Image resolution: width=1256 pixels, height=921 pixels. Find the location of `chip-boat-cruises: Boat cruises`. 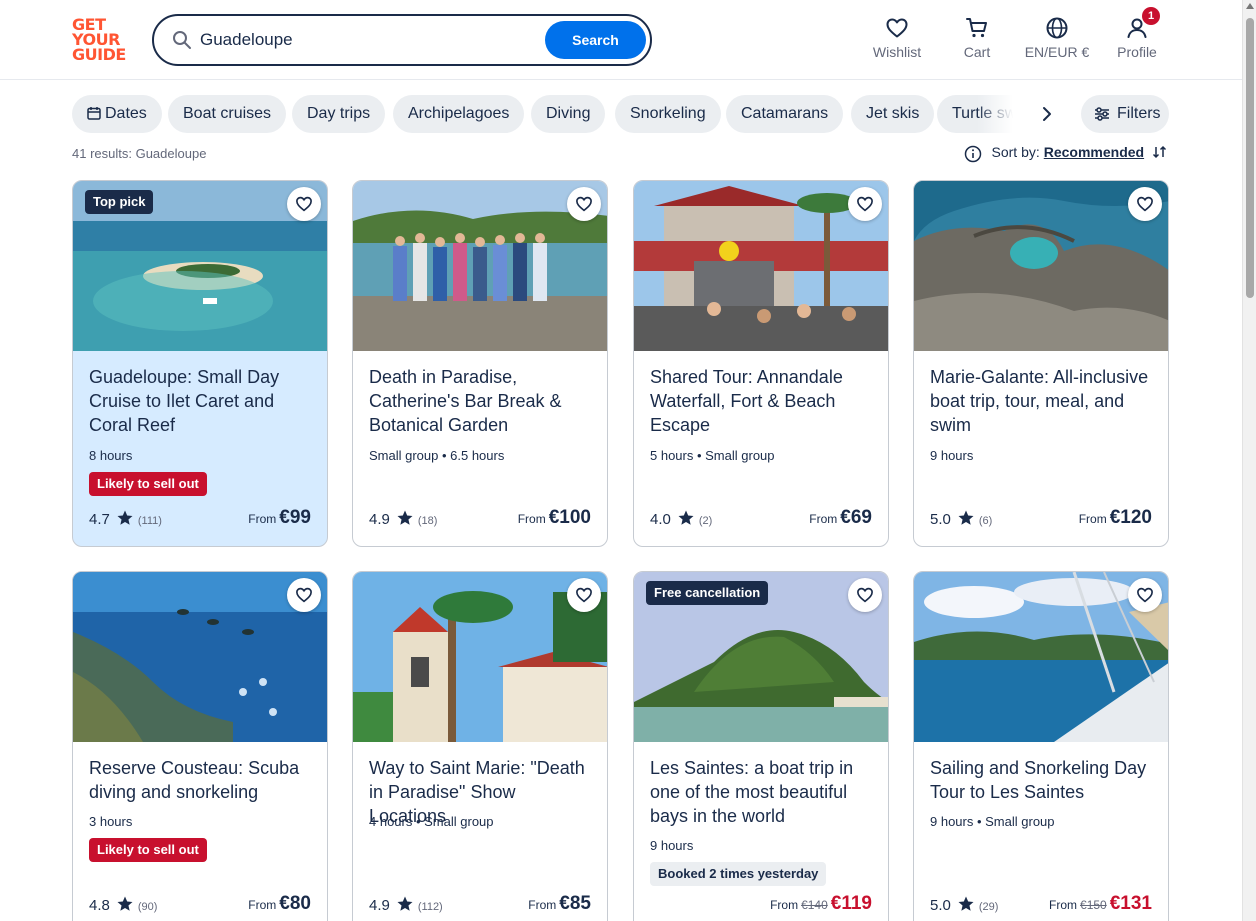

chip-boat-cruises: Boat cruises is located at coordinates (227, 114).